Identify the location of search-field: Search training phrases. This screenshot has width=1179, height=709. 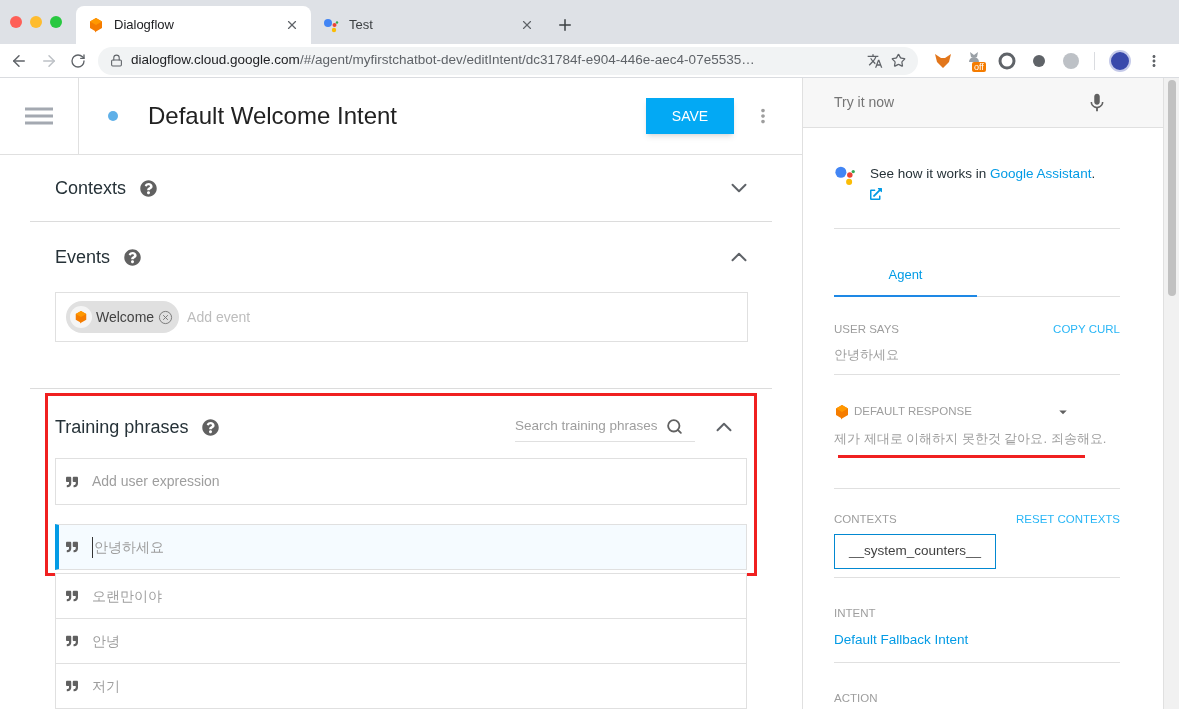
(605, 427).